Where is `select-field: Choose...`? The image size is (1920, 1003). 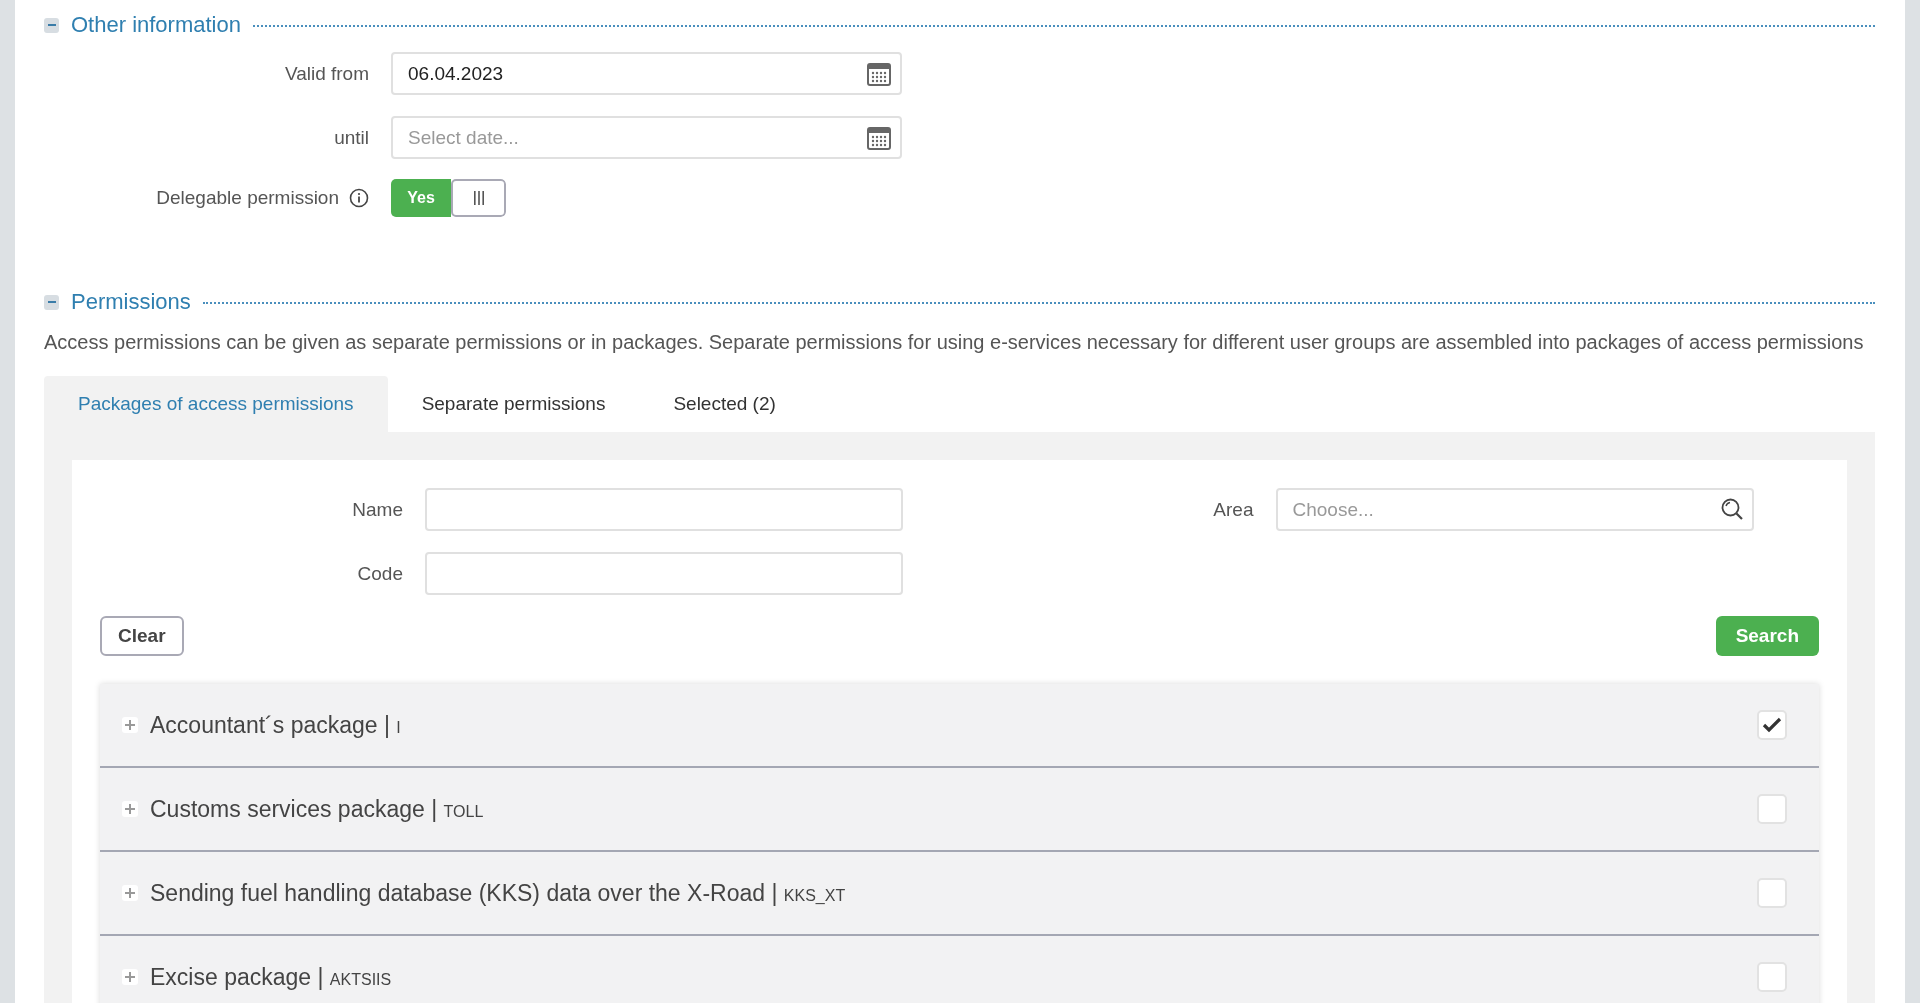 select-field: Choose... is located at coordinates (1514, 509).